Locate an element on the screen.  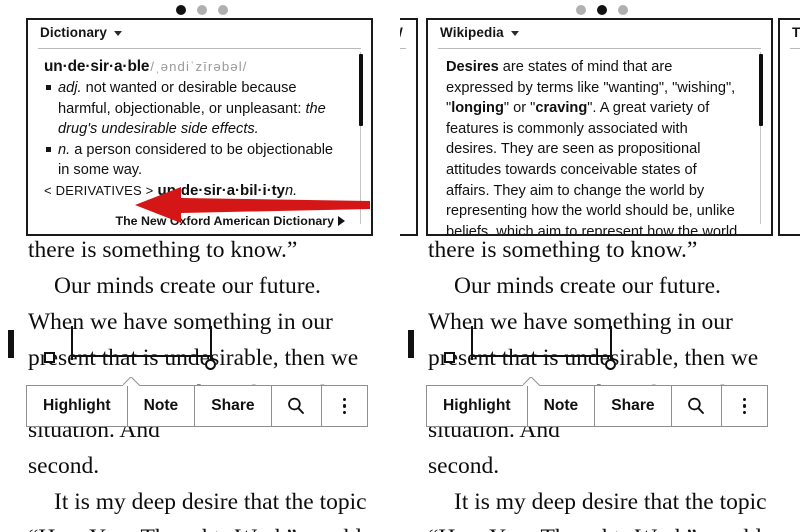
peek-card-wikipedia: W is located at coordinates (409, 127).